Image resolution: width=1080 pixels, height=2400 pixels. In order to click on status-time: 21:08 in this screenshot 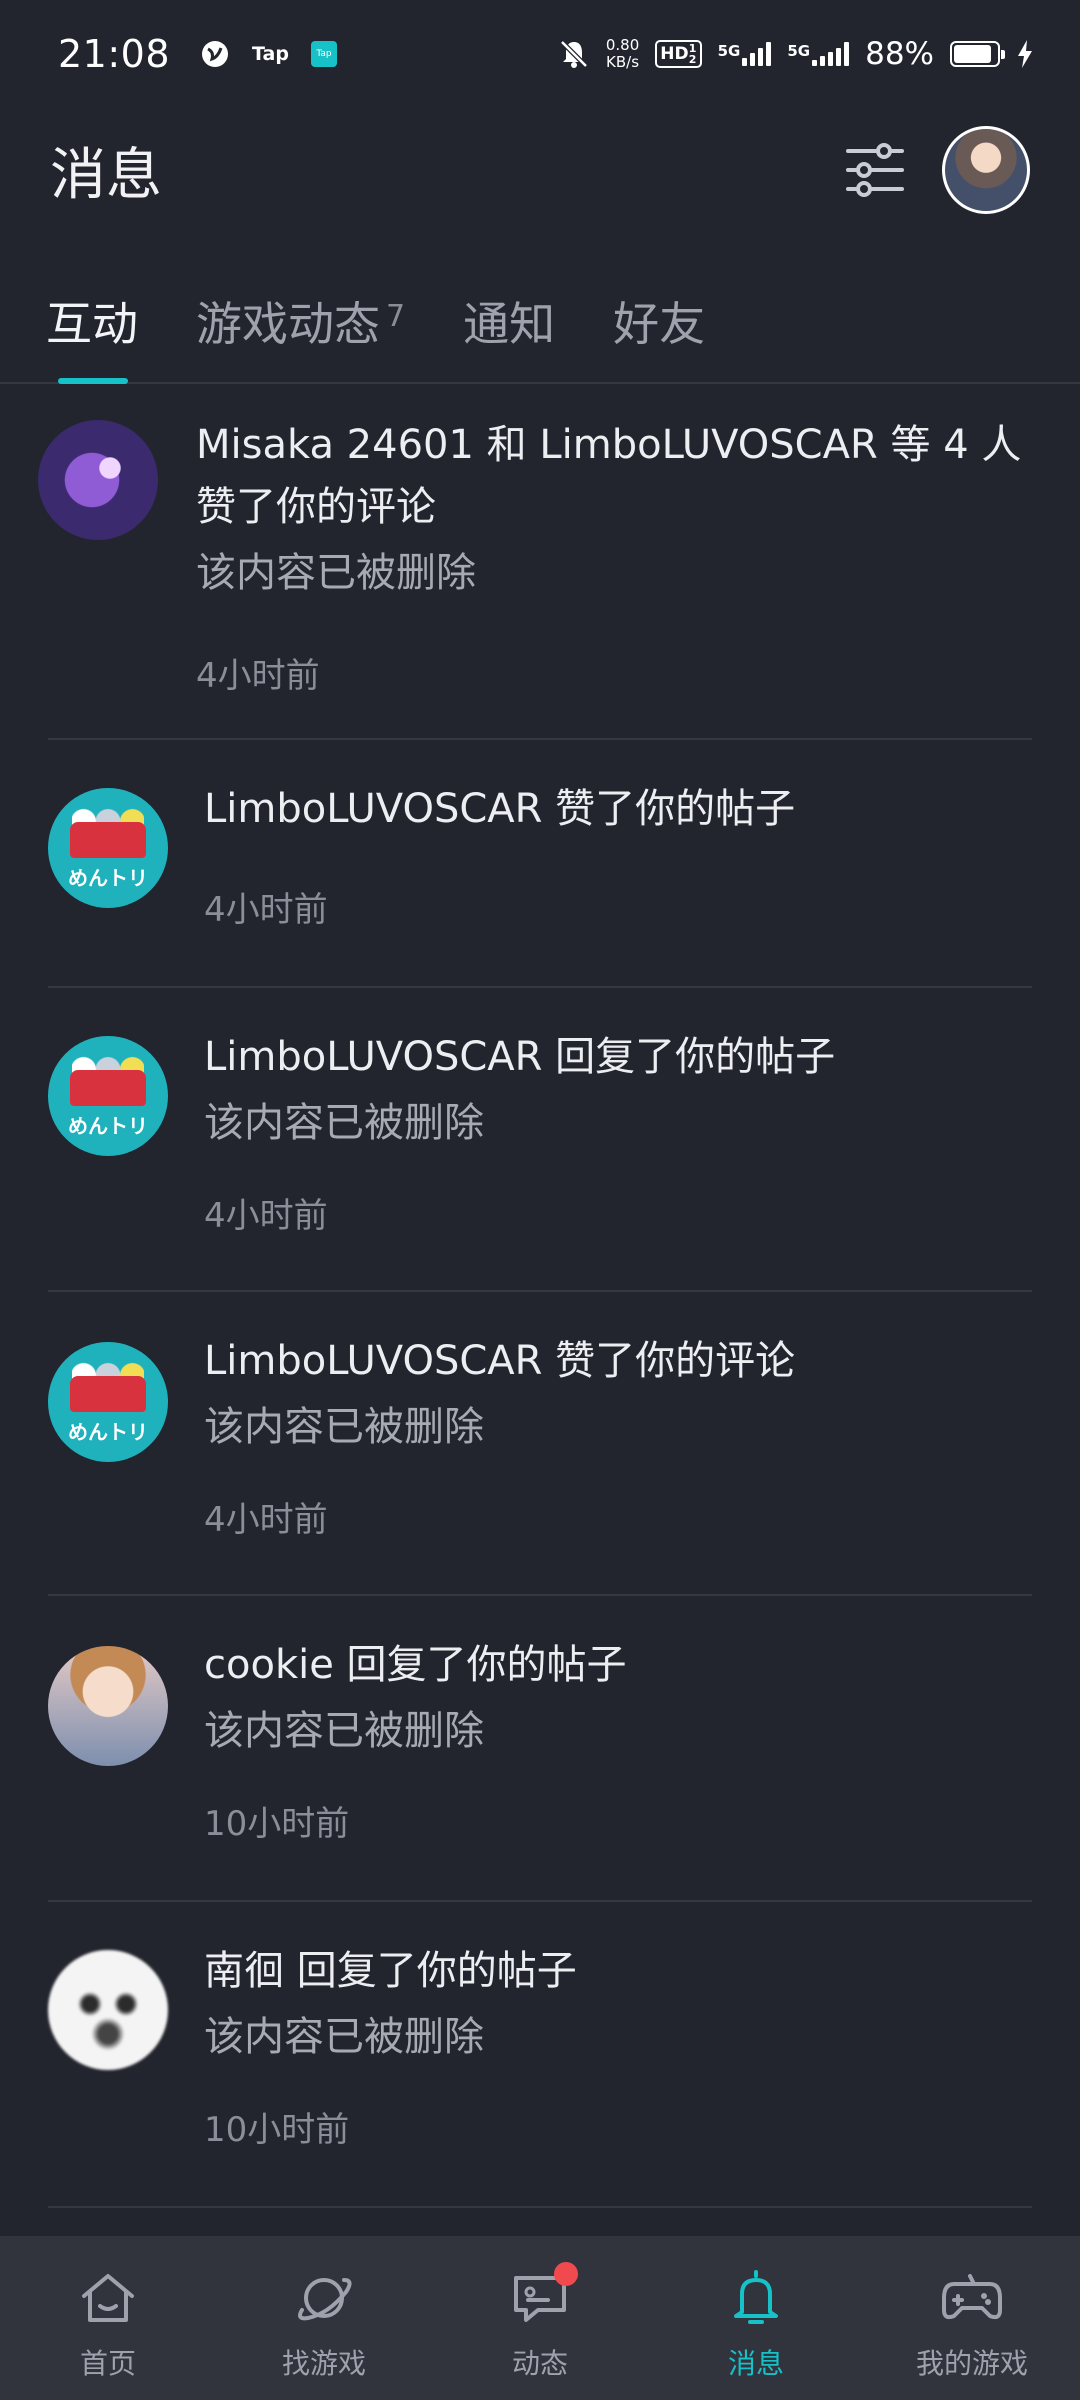, I will do `click(114, 54)`.